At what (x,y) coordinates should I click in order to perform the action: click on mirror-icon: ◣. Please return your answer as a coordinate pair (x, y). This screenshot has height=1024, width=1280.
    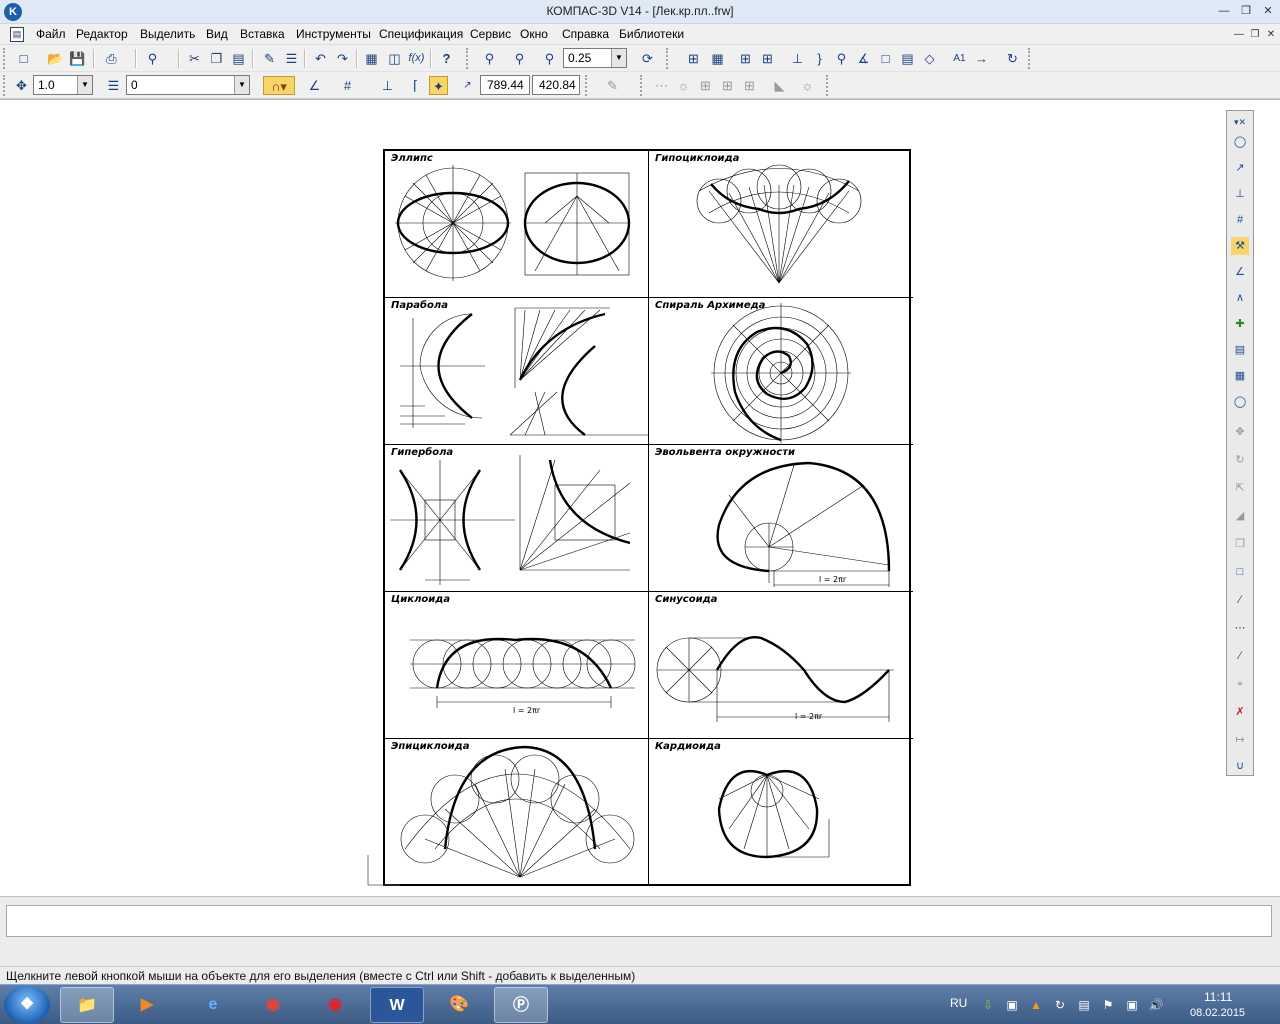
    Looking at the image, I should click on (779, 85).